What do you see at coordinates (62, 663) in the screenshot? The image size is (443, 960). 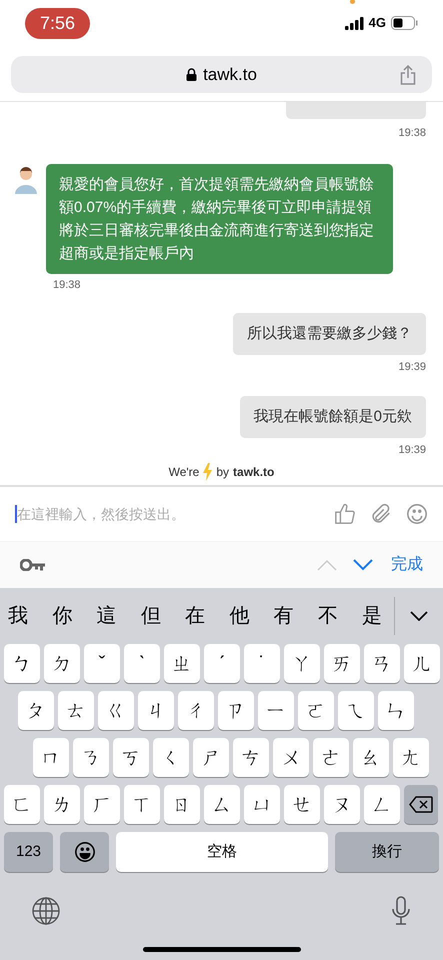 I see `keyboard-key: ㄉ` at bounding box center [62, 663].